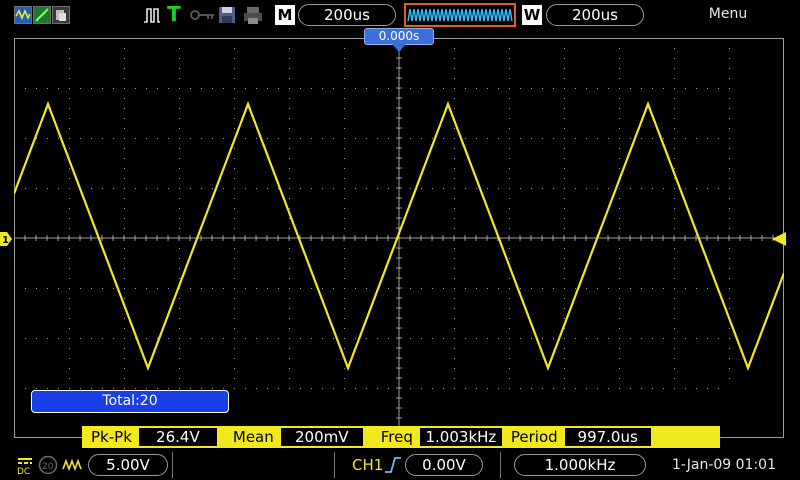 The height and width of the screenshot is (480, 800). What do you see at coordinates (128, 465) in the screenshot?
I see `volts-per-div-value: 5.00V` at bounding box center [128, 465].